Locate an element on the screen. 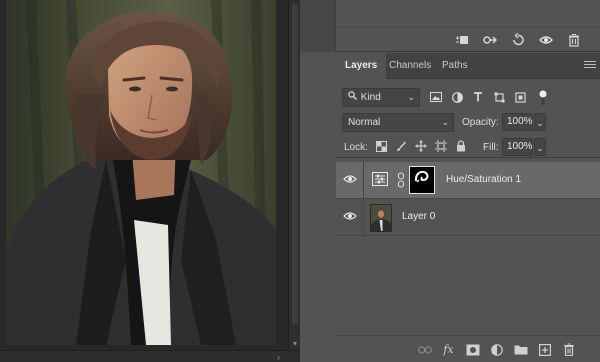  new-document-from-state-icon is located at coordinates (490, 40).